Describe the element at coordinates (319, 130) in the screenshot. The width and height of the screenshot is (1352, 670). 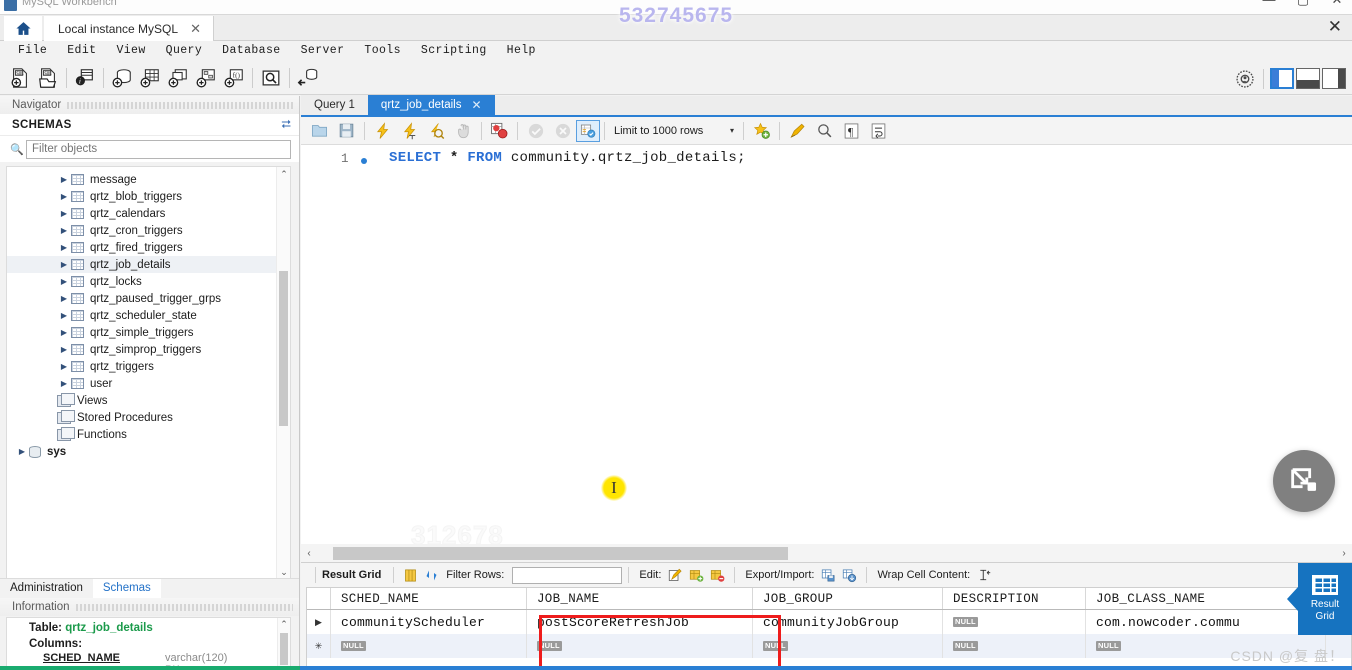
I see `open-file-icon` at that location.